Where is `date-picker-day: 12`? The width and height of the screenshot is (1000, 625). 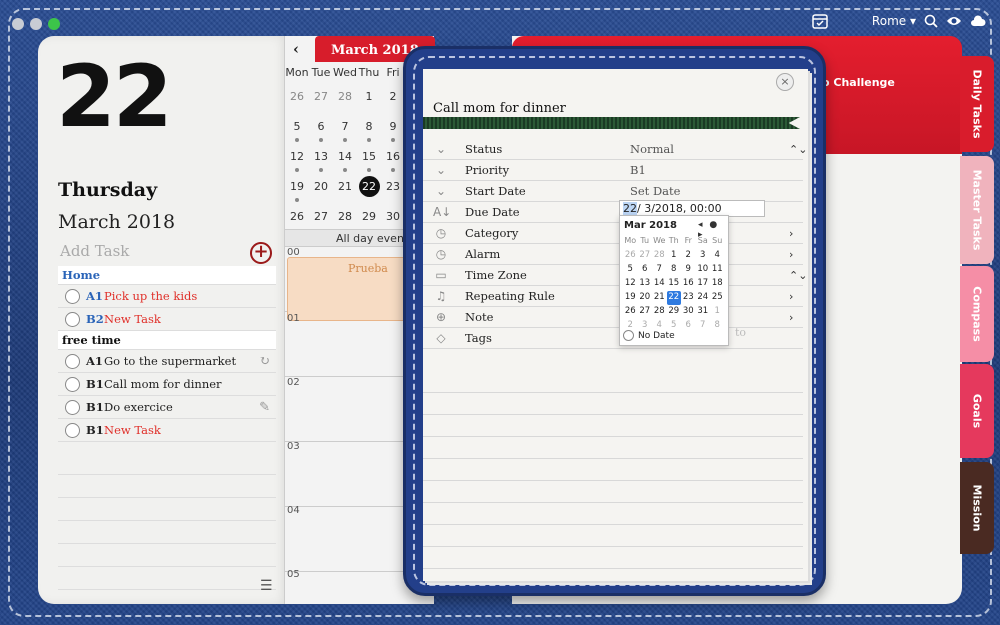
date-picker-day: 12 is located at coordinates (630, 284).